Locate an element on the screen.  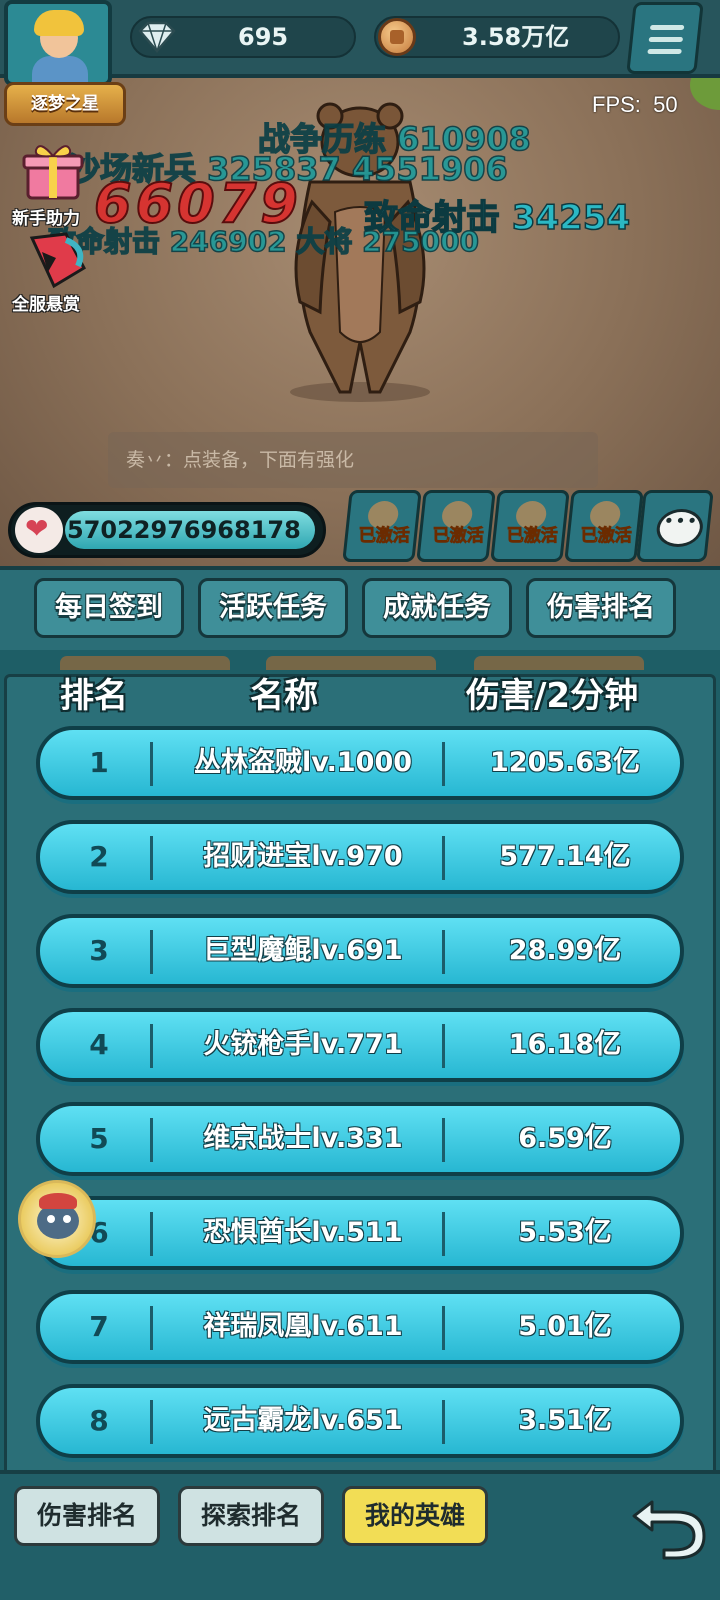
tab-achievements: 成就任务 is located at coordinates (437, 608).